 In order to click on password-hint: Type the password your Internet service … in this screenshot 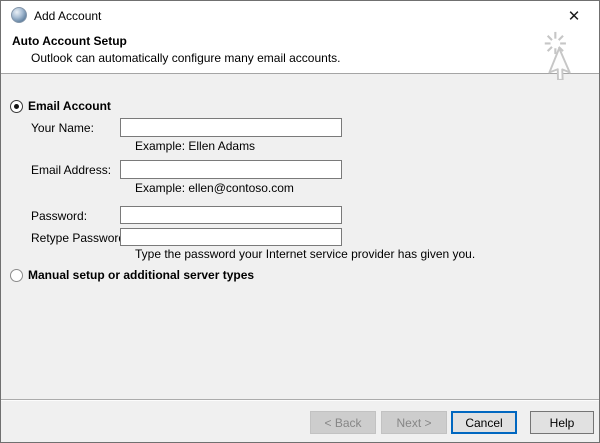, I will do `click(305, 254)`.